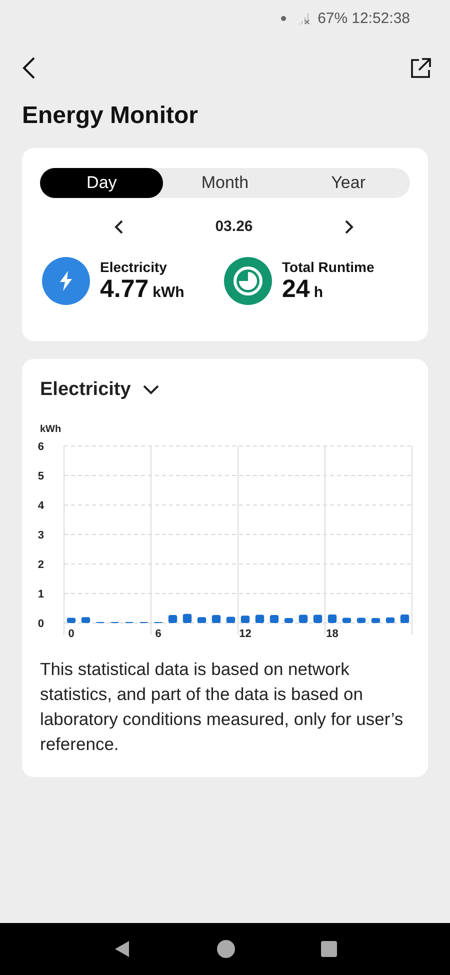  I want to click on y-tick-label: 6, so click(41, 447).